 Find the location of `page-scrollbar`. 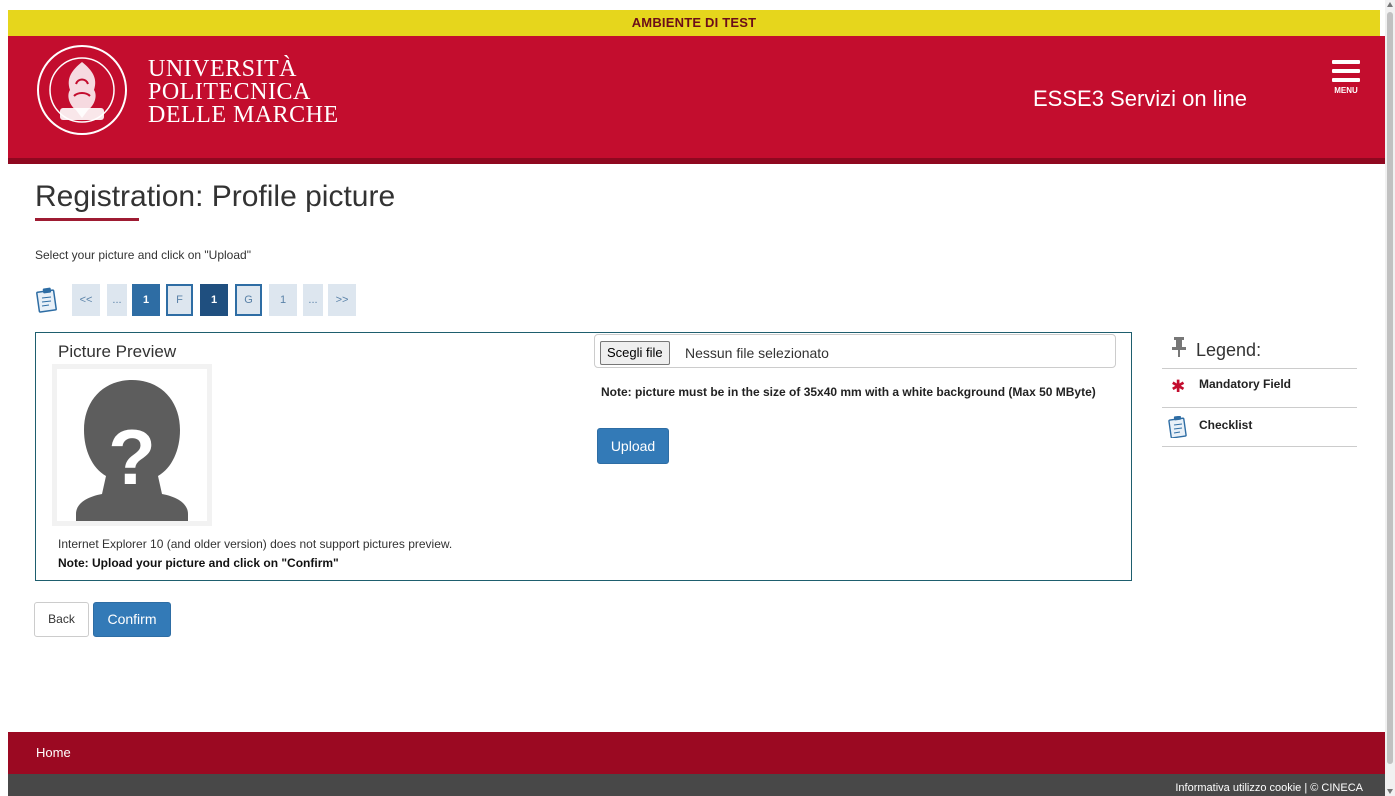

page-scrollbar is located at coordinates (1390, 398).